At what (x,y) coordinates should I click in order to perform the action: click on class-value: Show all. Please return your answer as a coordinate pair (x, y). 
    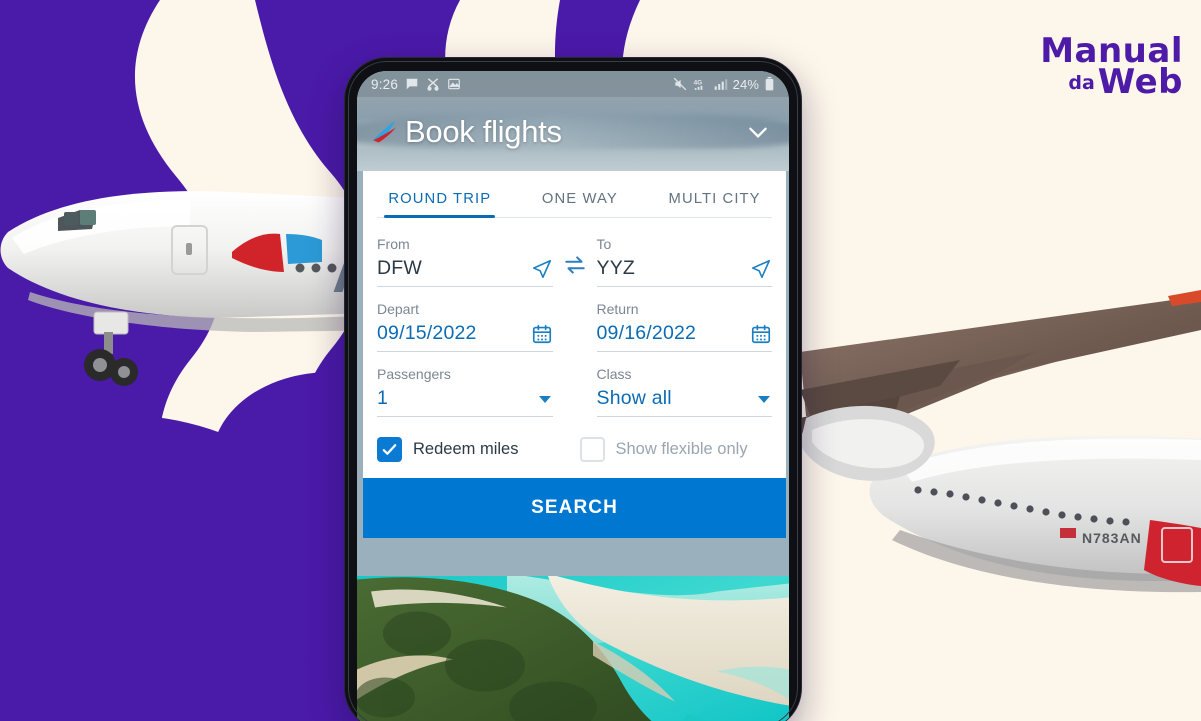
    Looking at the image, I should click on (634, 398).